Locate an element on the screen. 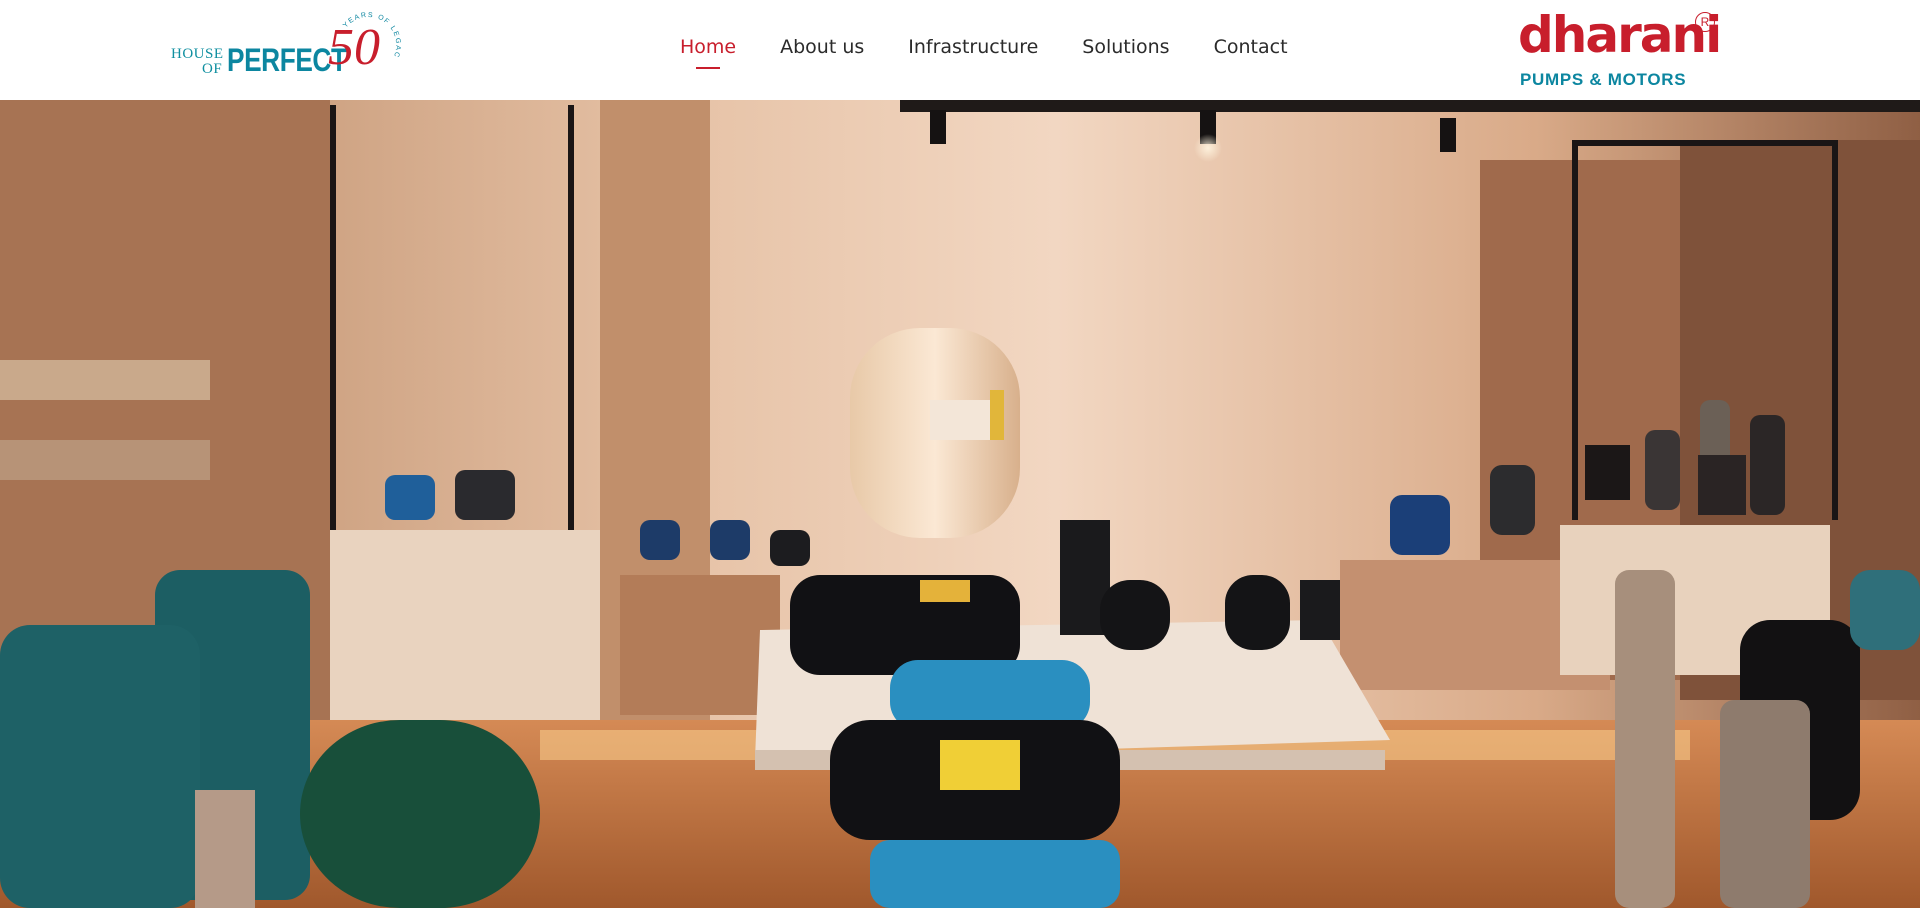 Image resolution: width=1920 pixels, height=908 pixels. nav-solutions: Solutions is located at coordinates (1125, 49).